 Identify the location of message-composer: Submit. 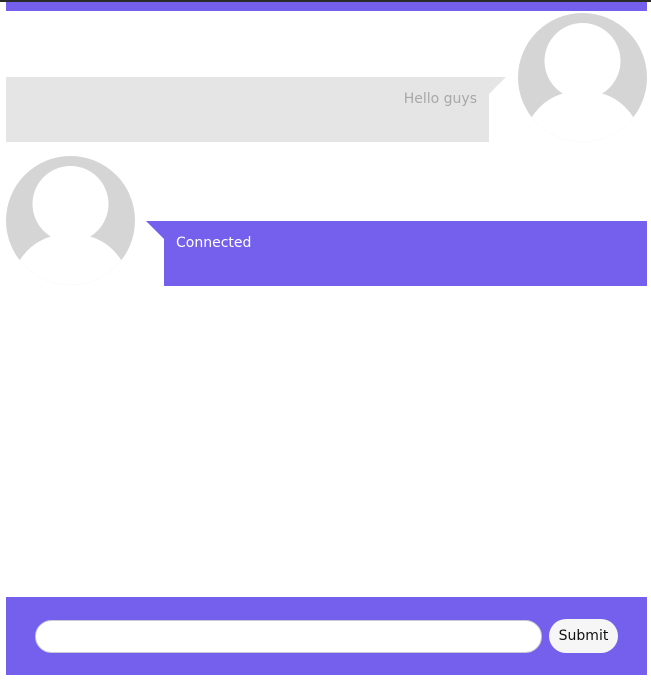
(326, 636).